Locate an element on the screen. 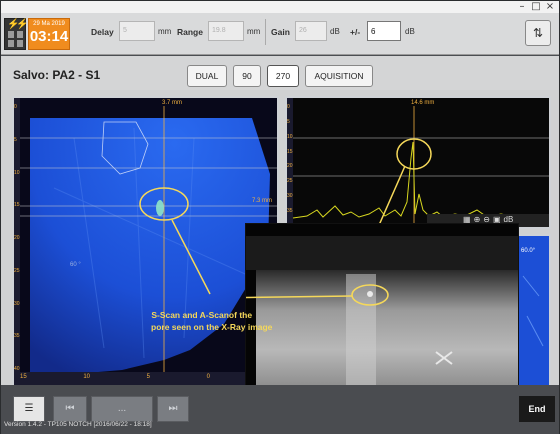  tick-label: 40 is located at coordinates (17, 369).